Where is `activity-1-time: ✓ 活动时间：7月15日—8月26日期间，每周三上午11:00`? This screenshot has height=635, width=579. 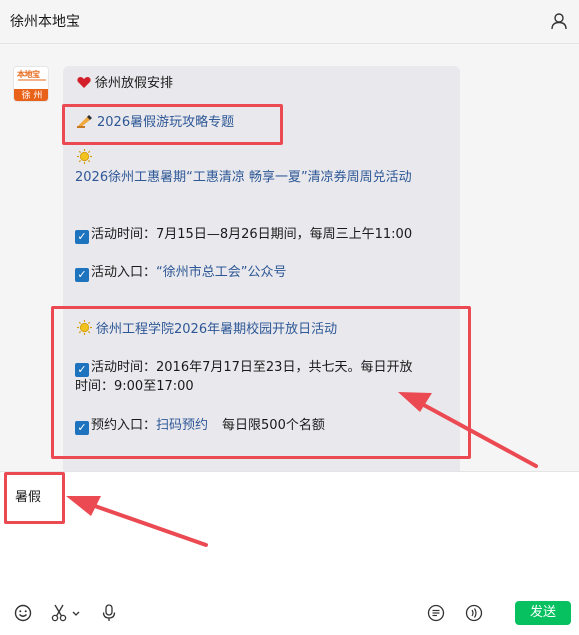
activity-1-time: ✓ 活动时间：7月15日—8月26日期间，每周三上午11:00 is located at coordinates (243, 234).